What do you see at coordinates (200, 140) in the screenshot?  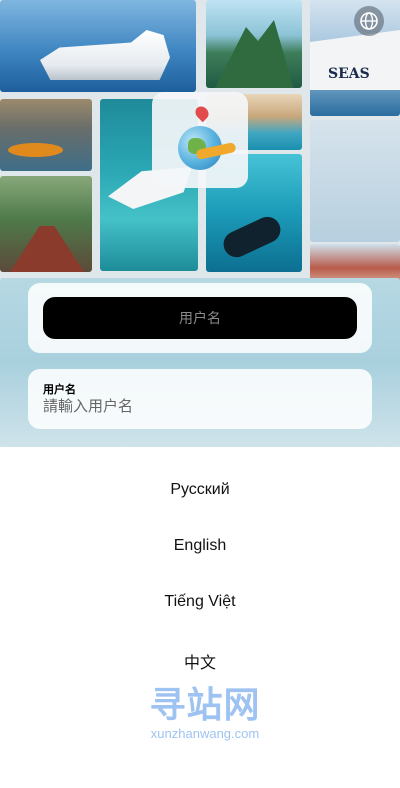 I see `travel-logo` at bounding box center [200, 140].